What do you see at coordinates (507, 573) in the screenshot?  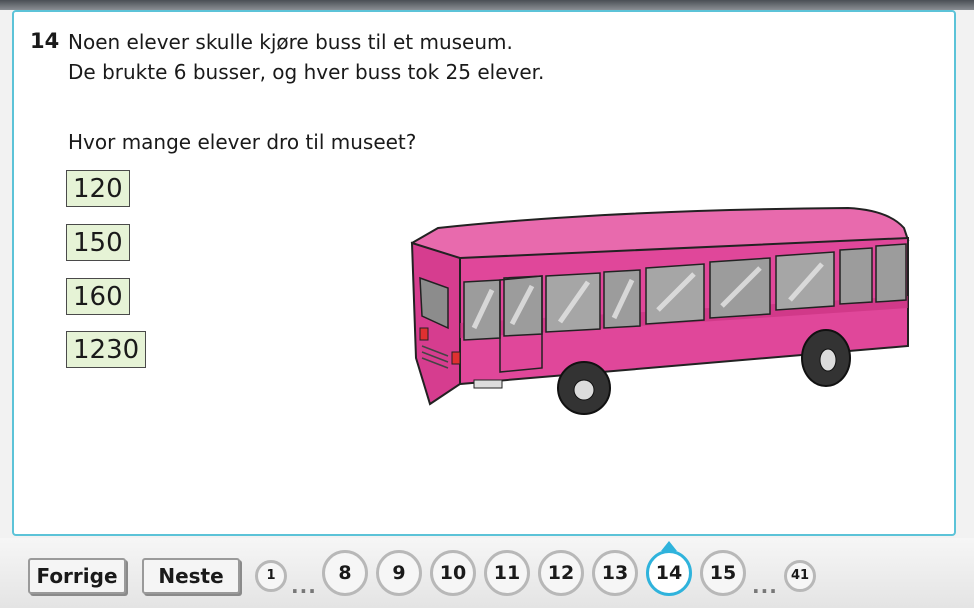 I see `page-button-11: 11` at bounding box center [507, 573].